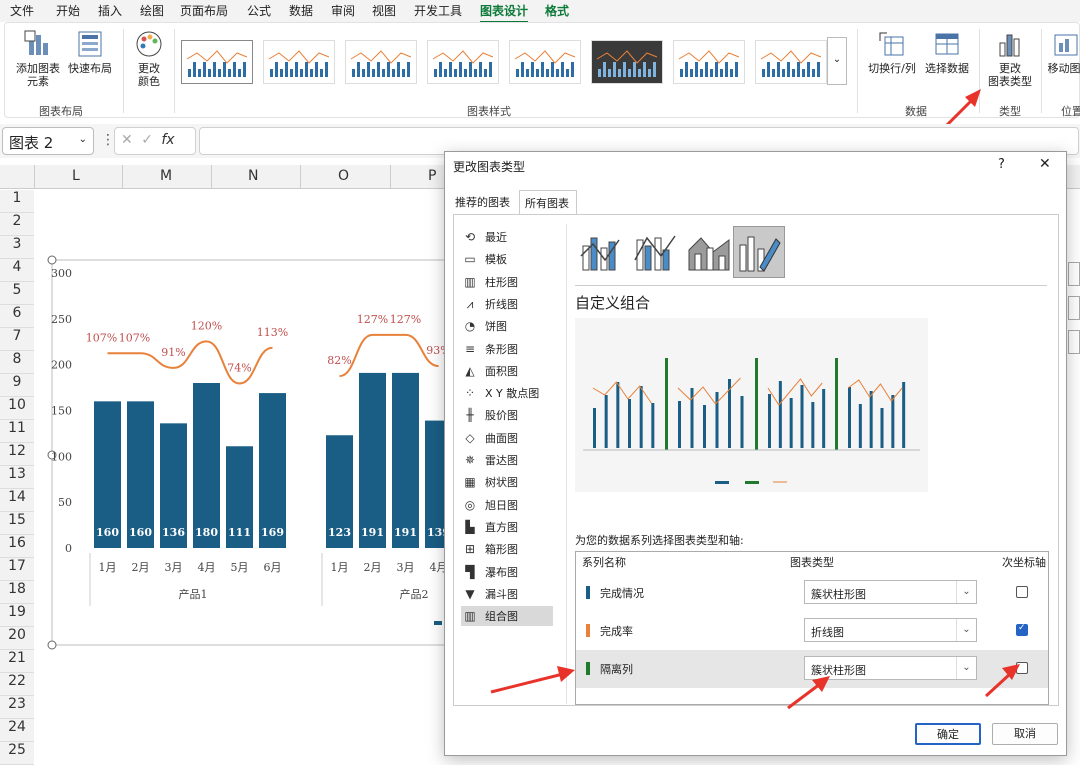  I want to click on chart-type-select: 簇状柱形图 ⌄, so click(890, 592).